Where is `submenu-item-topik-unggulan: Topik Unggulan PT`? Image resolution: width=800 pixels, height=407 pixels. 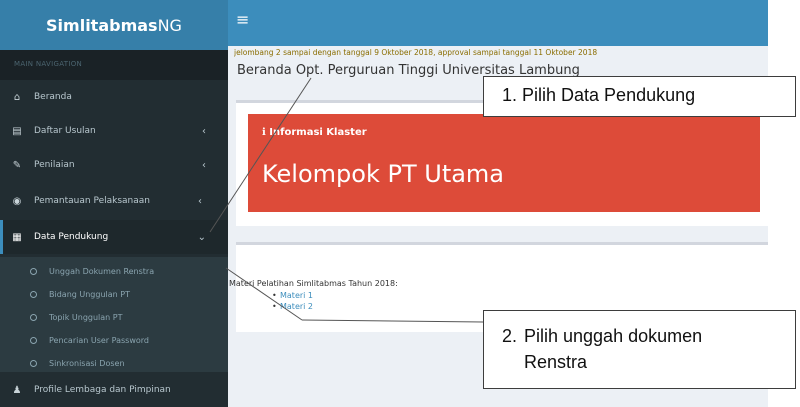
submenu-item-topik-unggulan: Topik Unggulan PT is located at coordinates (114, 317).